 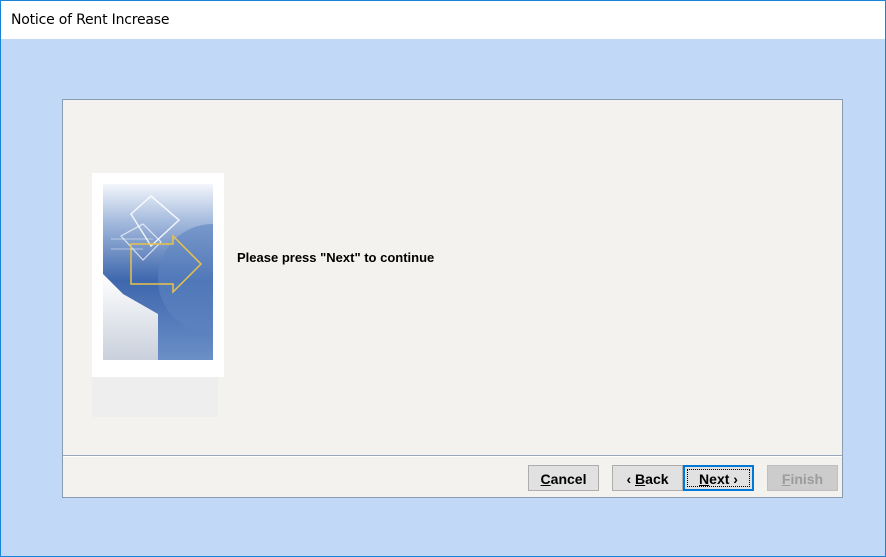 What do you see at coordinates (443, 20) in the screenshot?
I see `title-bar: Notice of Rent Increase` at bounding box center [443, 20].